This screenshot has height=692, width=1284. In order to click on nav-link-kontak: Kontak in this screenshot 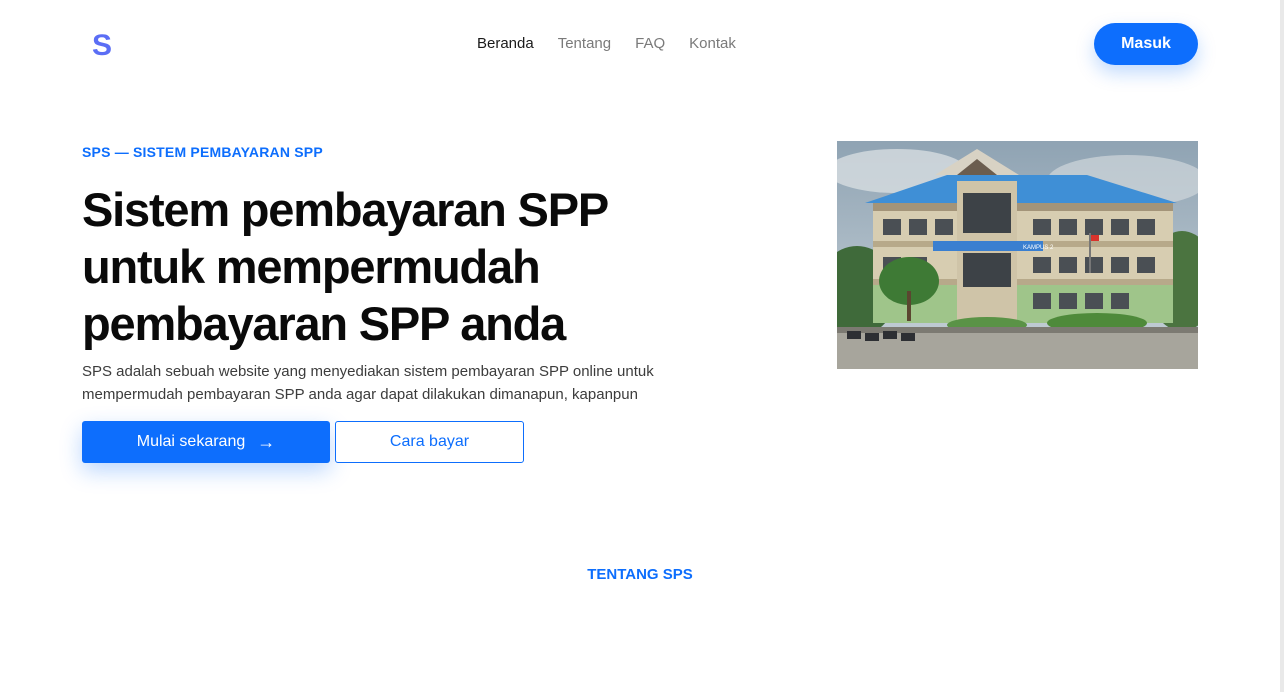, I will do `click(712, 43)`.